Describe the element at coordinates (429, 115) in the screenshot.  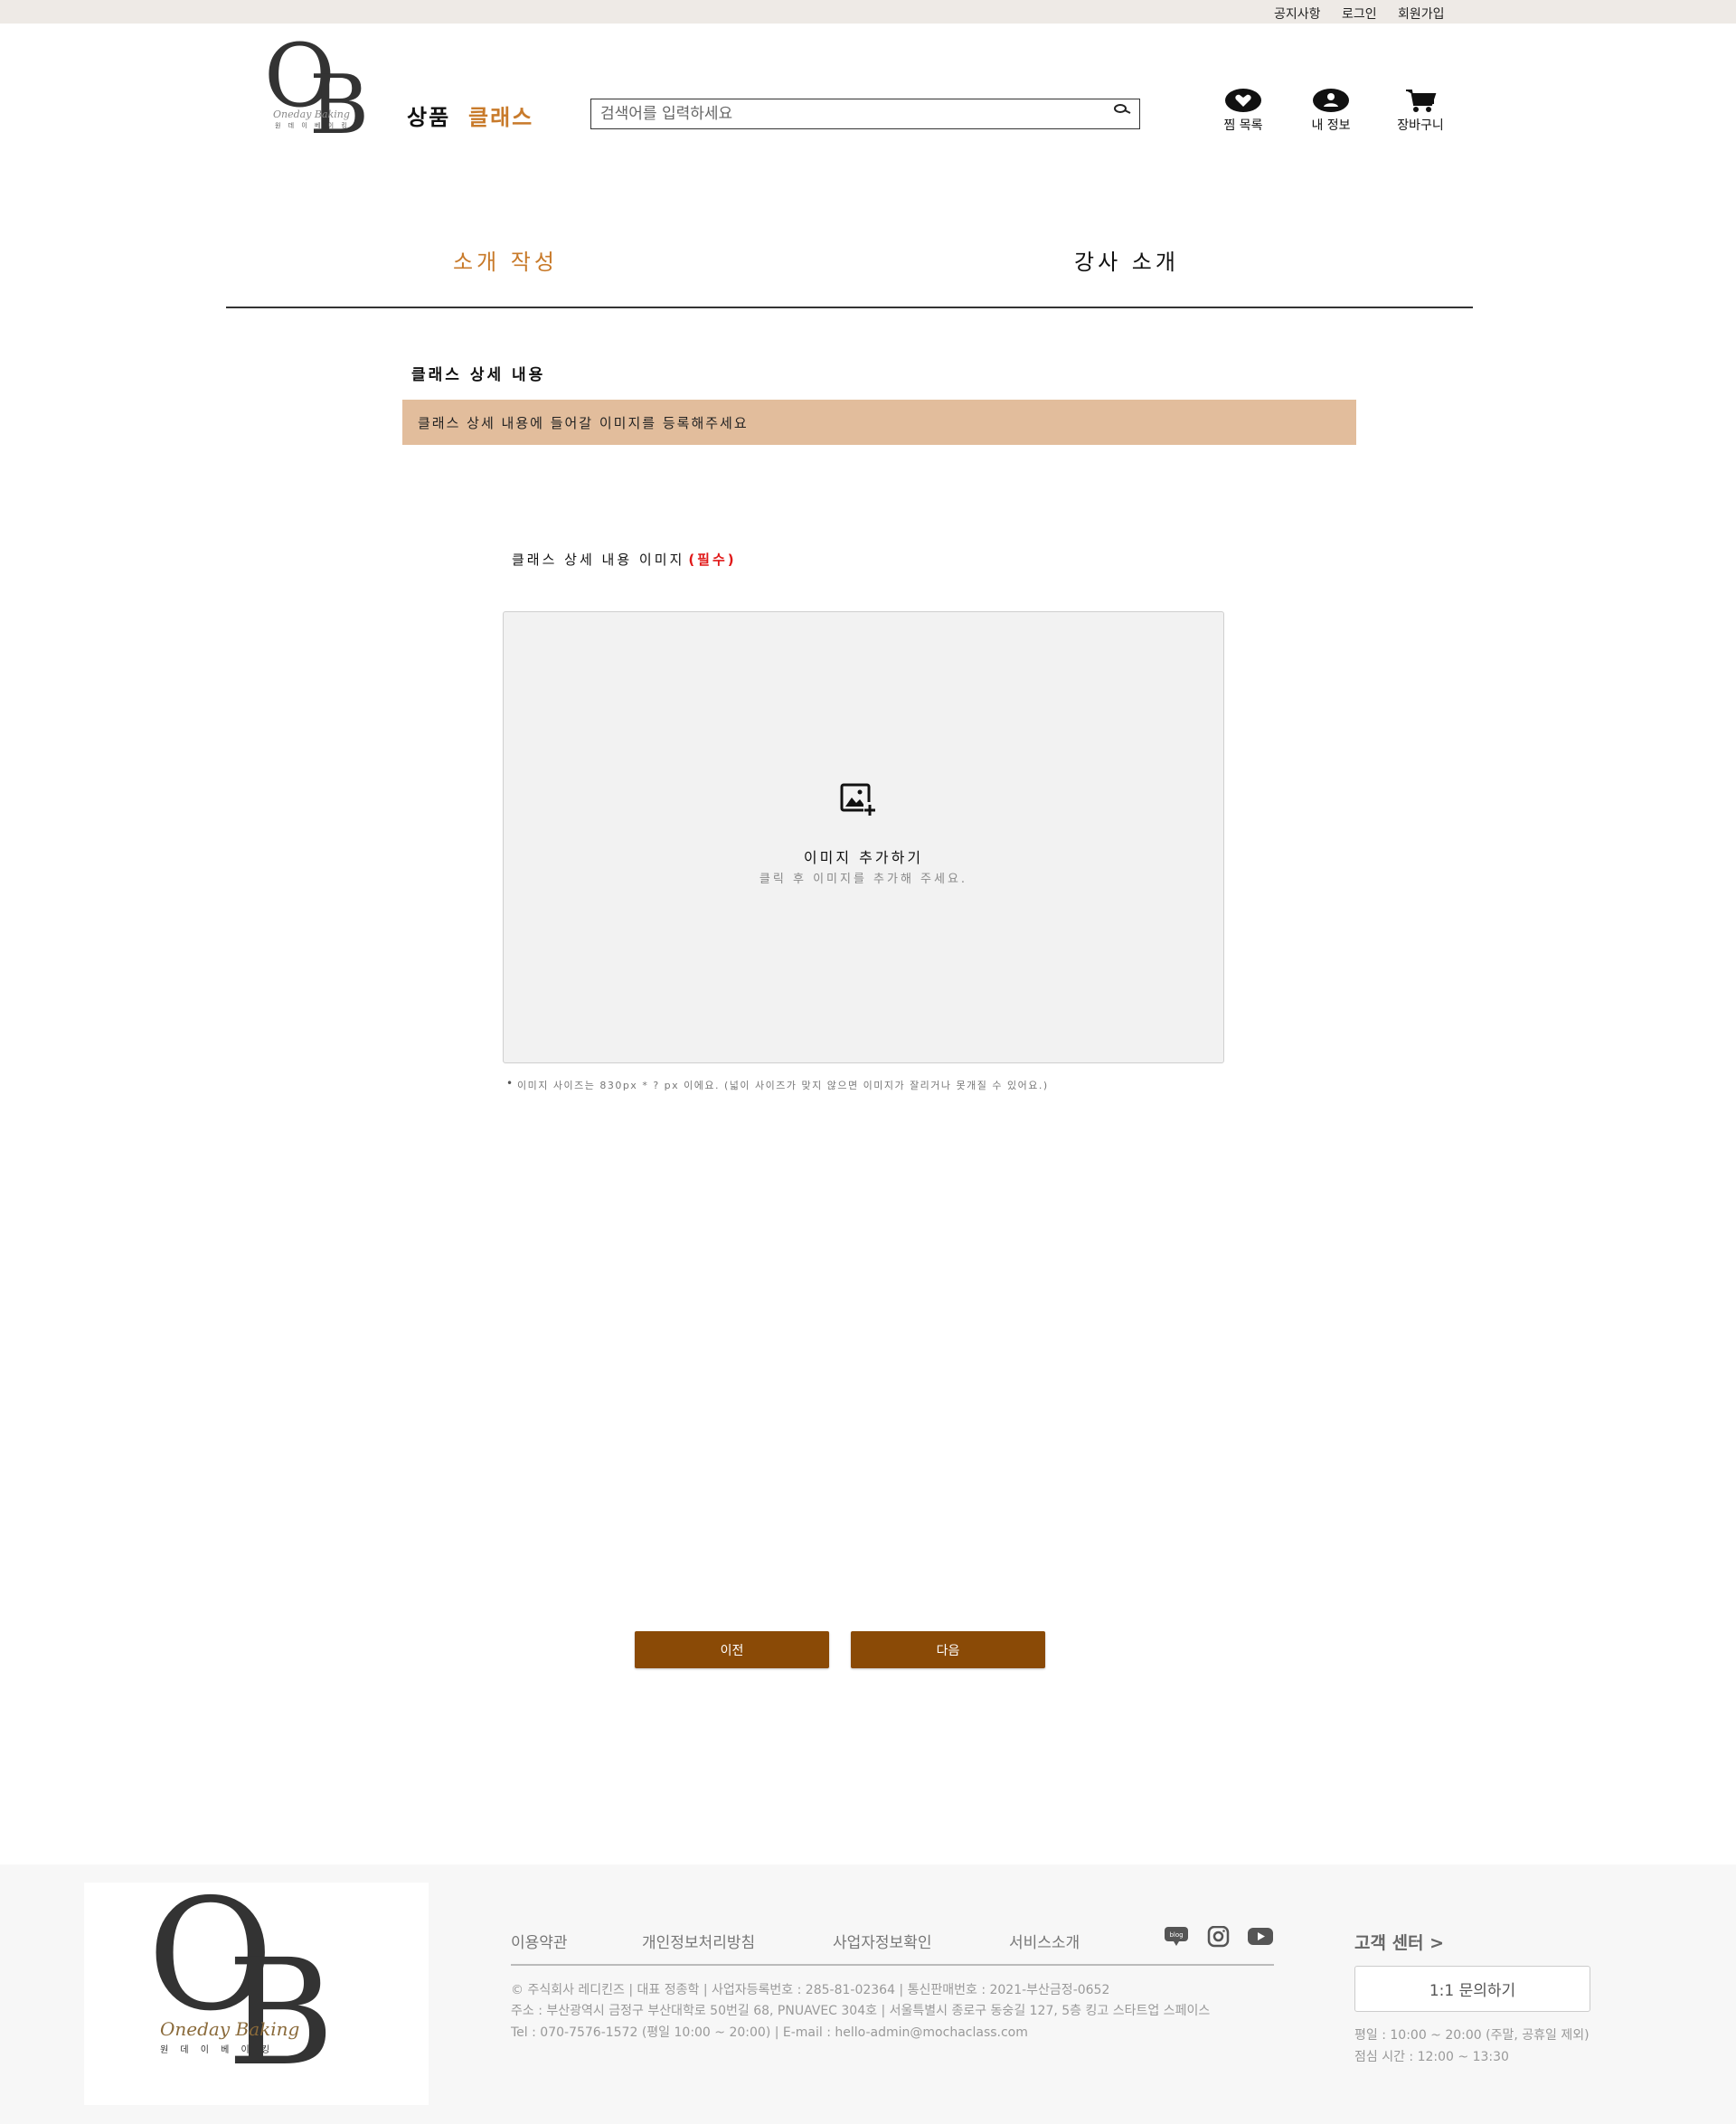
I see `nav-products: 상품` at that location.